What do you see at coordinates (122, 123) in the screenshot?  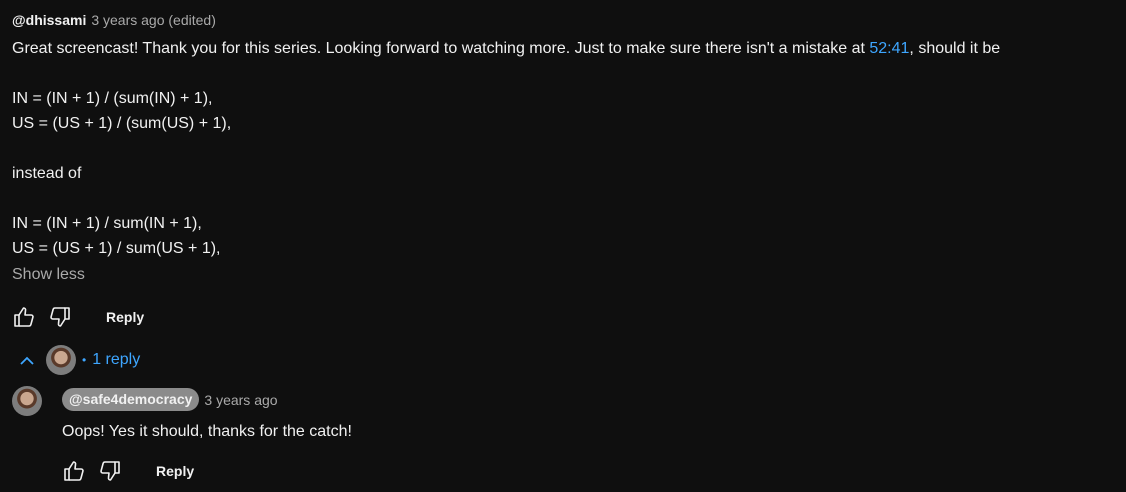 I see `comment-line: US = (US + 1) / (sum(US) + 1),` at bounding box center [122, 123].